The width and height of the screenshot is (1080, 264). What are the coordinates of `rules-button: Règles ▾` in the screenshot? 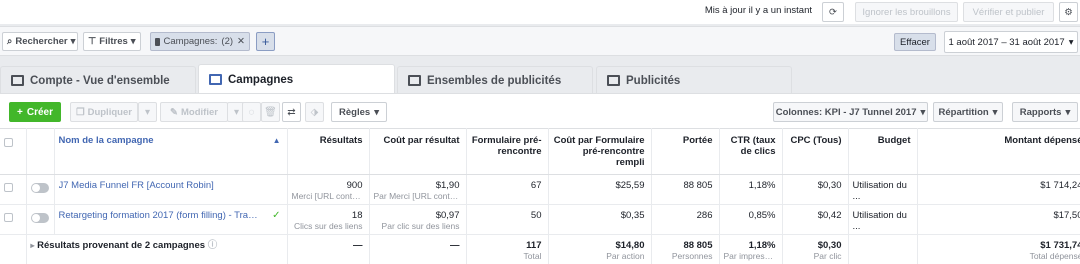 It's located at (359, 112).